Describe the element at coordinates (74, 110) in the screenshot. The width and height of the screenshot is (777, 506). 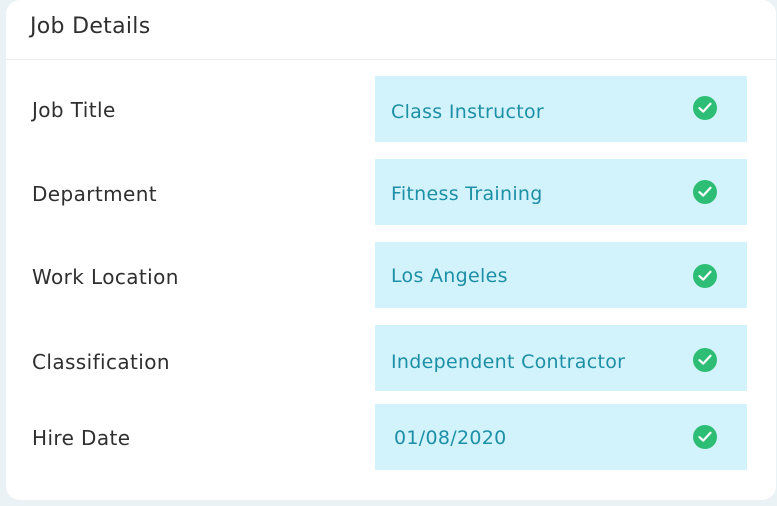
I see `field-label: Job Title` at that location.